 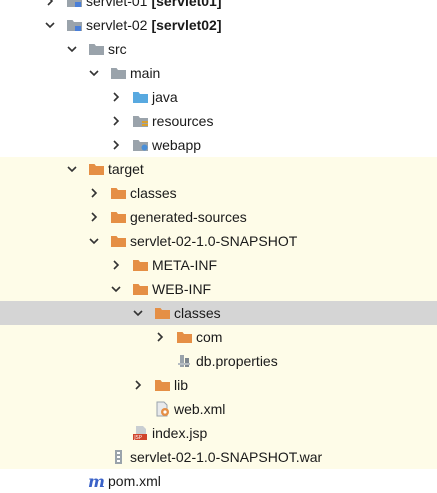 I want to click on module-name: [servlet02], so click(x=186, y=25).